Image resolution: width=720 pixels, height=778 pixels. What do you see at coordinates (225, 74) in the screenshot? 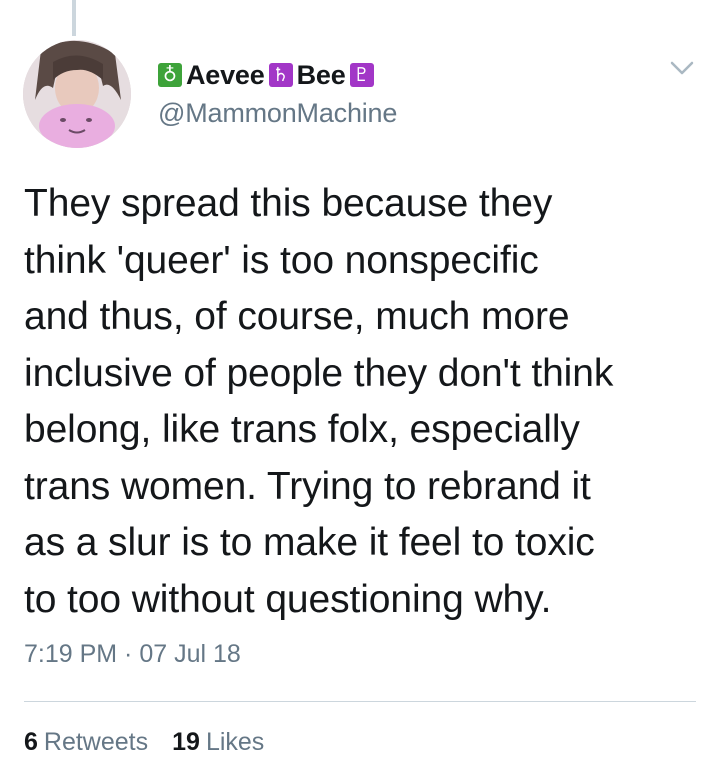
I see `display-name-first: Aevee` at bounding box center [225, 74].